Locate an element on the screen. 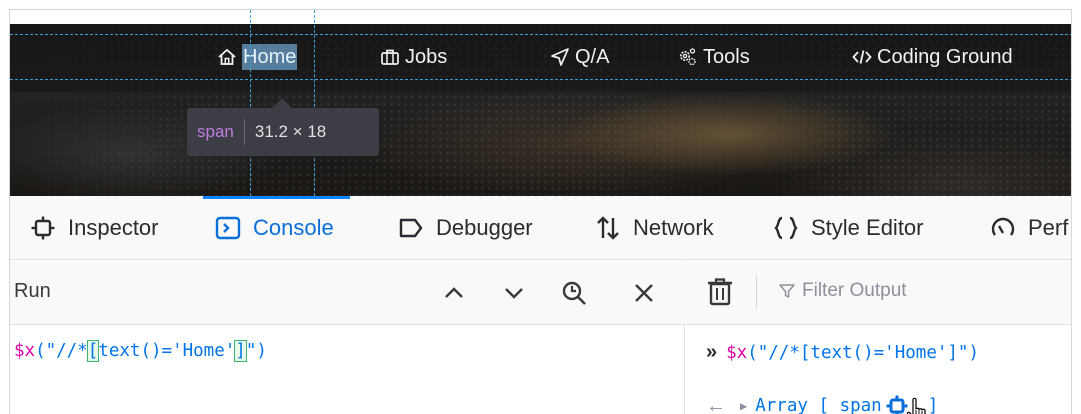  console-result-line: ← ▶ Array [ span ] is located at coordinates (822, 400).